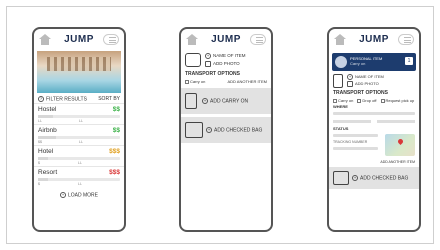 The width and height of the screenshot is (440, 250). Describe the element at coordinates (62, 99) in the screenshot. I see `filter-results-button: ? FILTER RESULTS` at that location.